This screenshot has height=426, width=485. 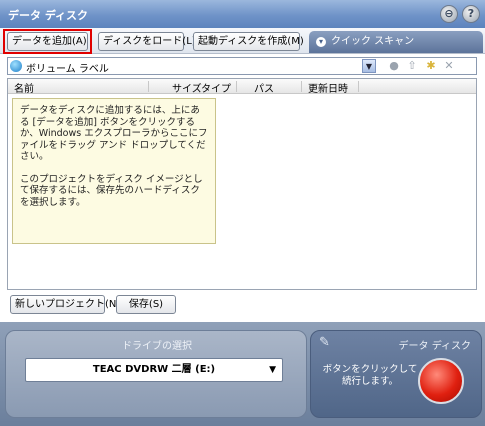 I want to click on save-button: 保存(S), so click(x=146, y=304).